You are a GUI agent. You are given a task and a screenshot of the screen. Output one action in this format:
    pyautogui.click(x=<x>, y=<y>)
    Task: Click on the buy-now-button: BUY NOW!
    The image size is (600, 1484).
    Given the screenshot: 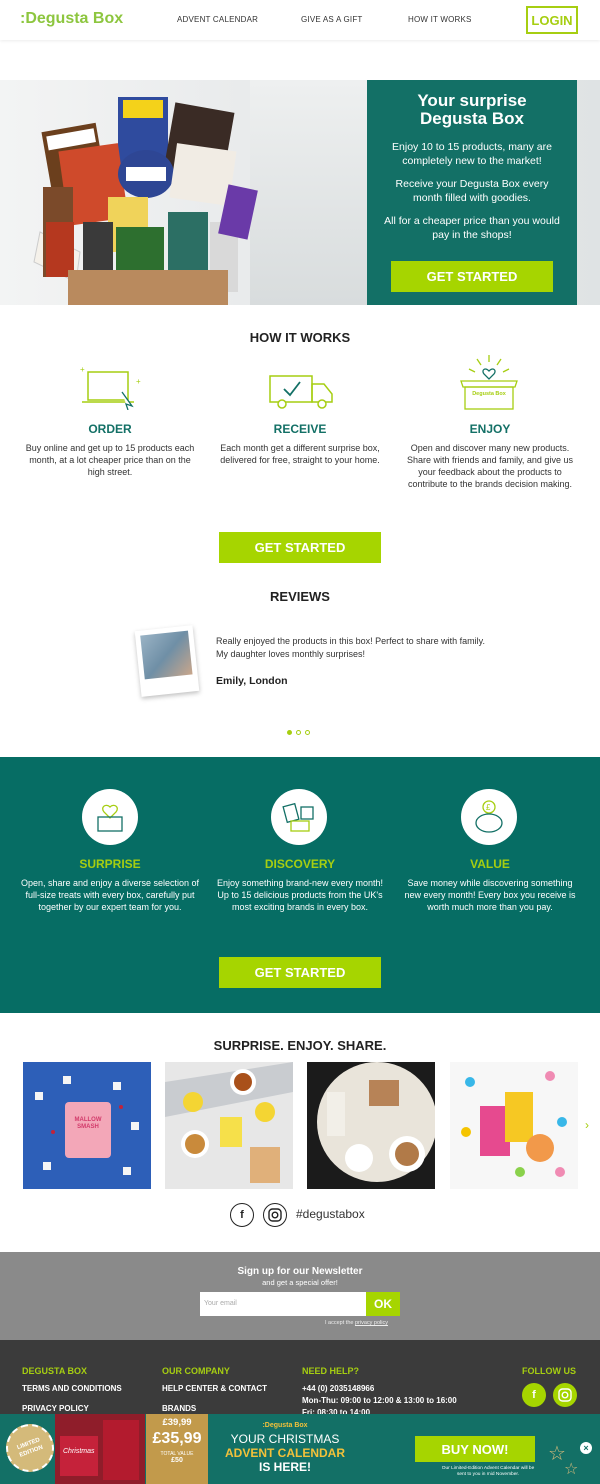 What is the action you would take?
    pyautogui.click(x=475, y=1449)
    